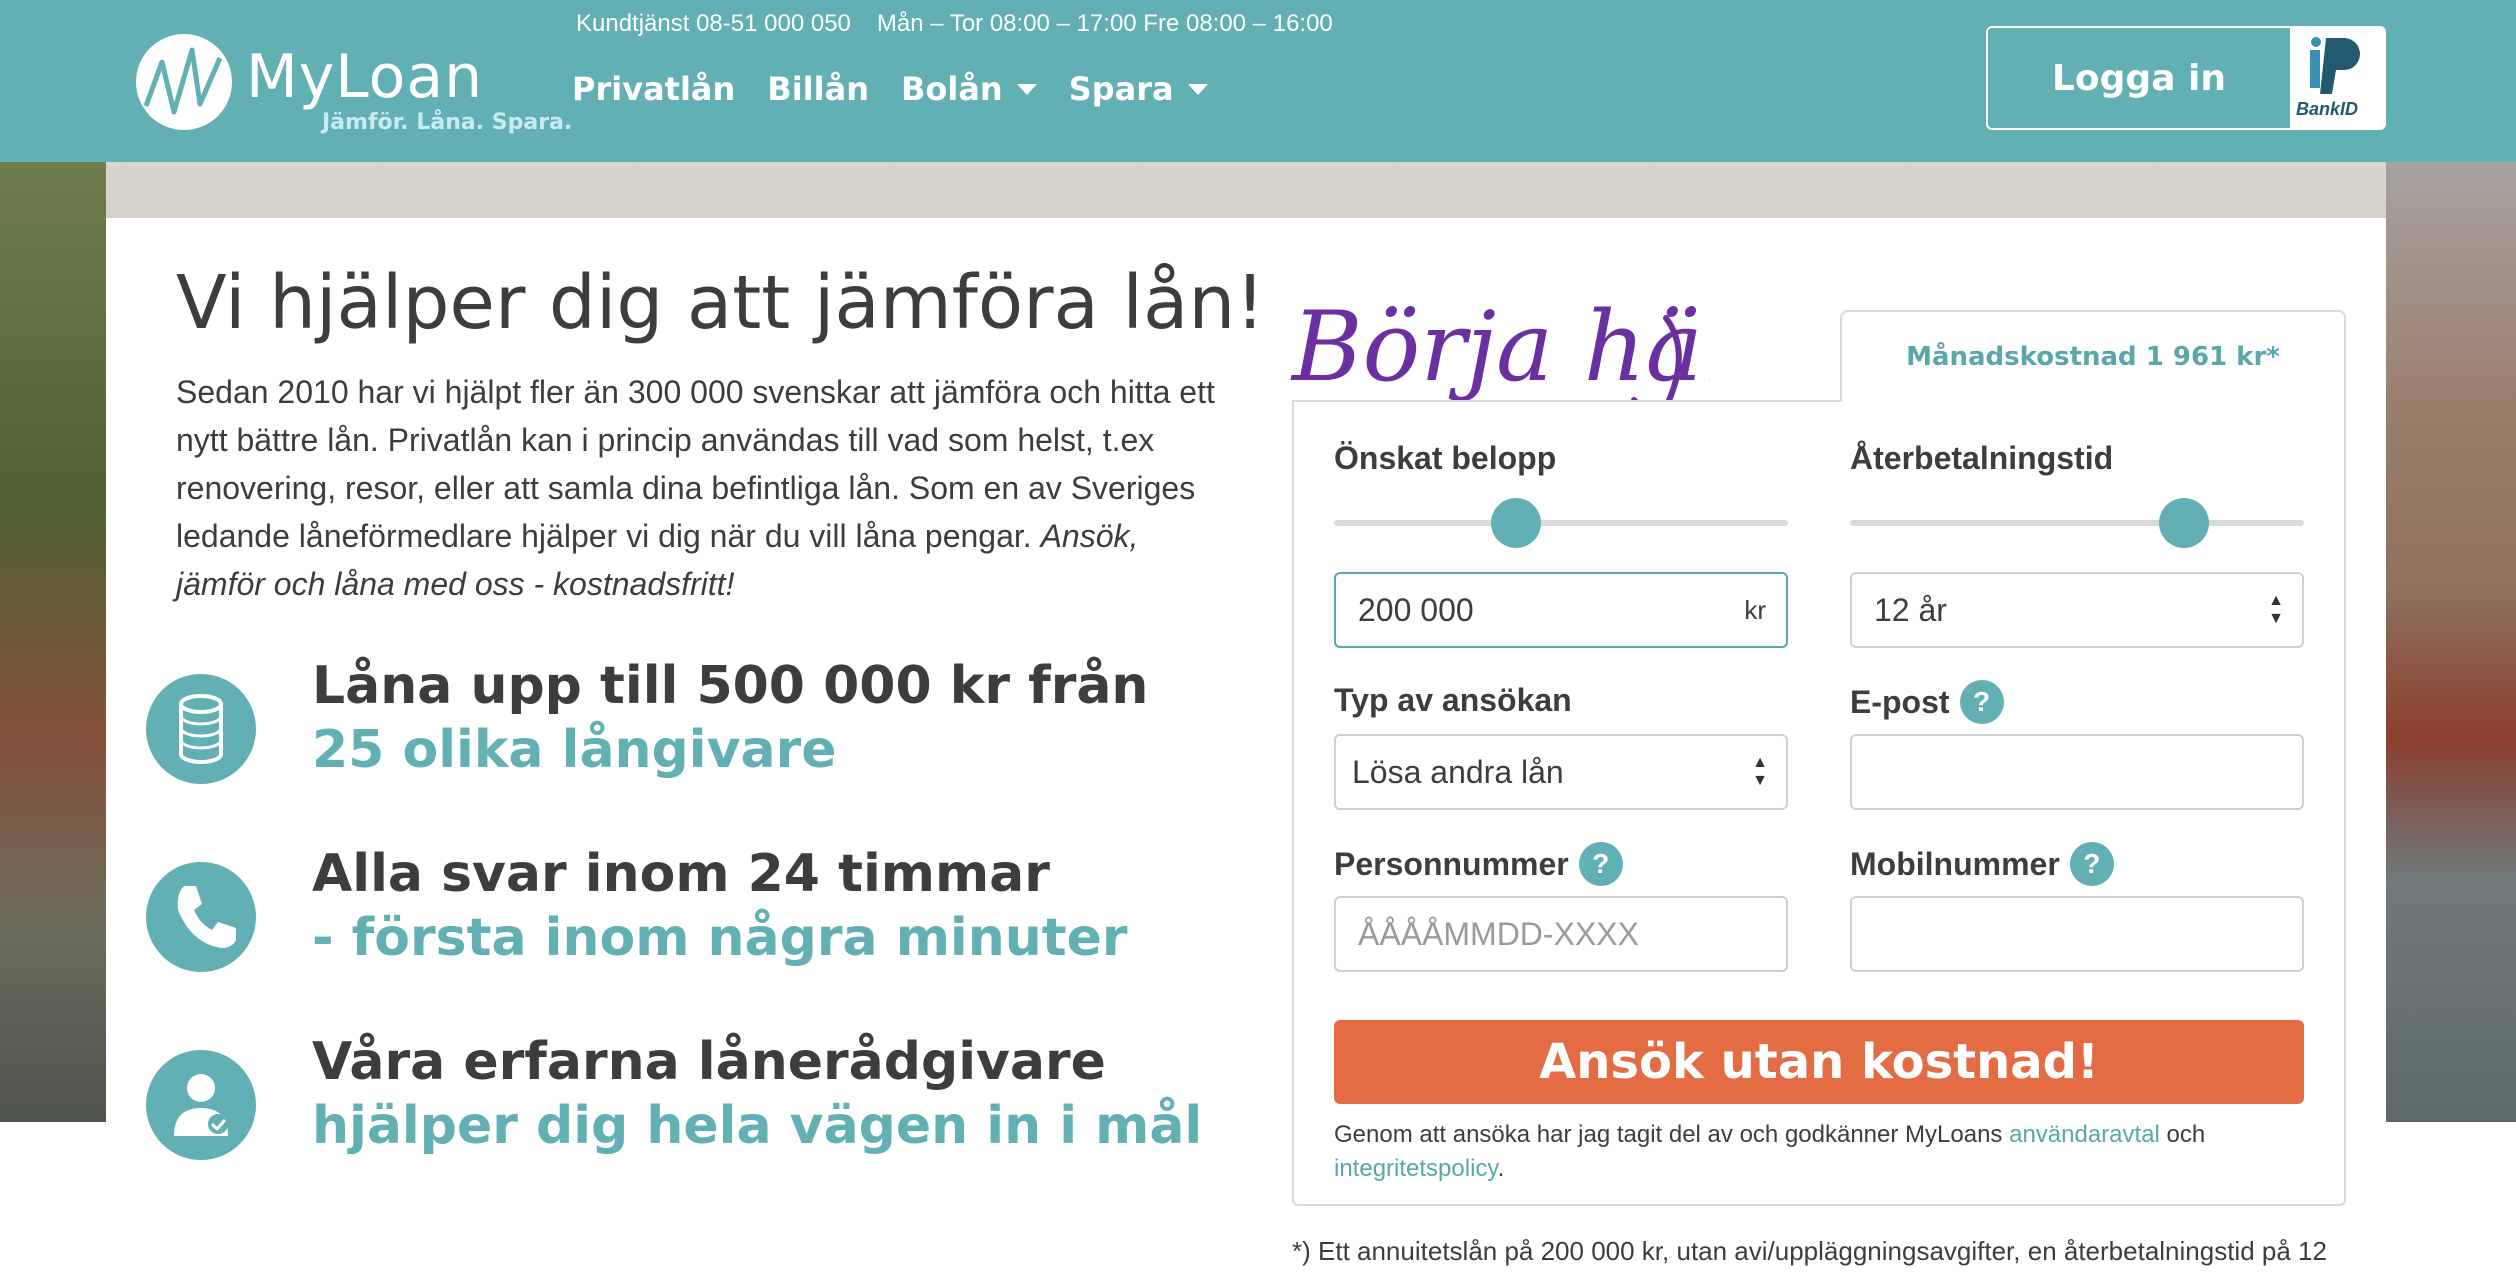  I want to click on tab-connector, so click(2093, 401).